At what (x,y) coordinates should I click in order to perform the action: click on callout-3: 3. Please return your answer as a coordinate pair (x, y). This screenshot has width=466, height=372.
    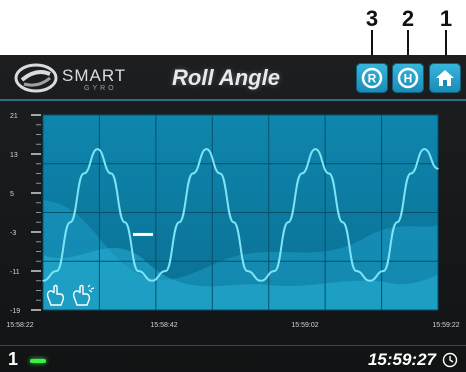
    Looking at the image, I should click on (372, 18).